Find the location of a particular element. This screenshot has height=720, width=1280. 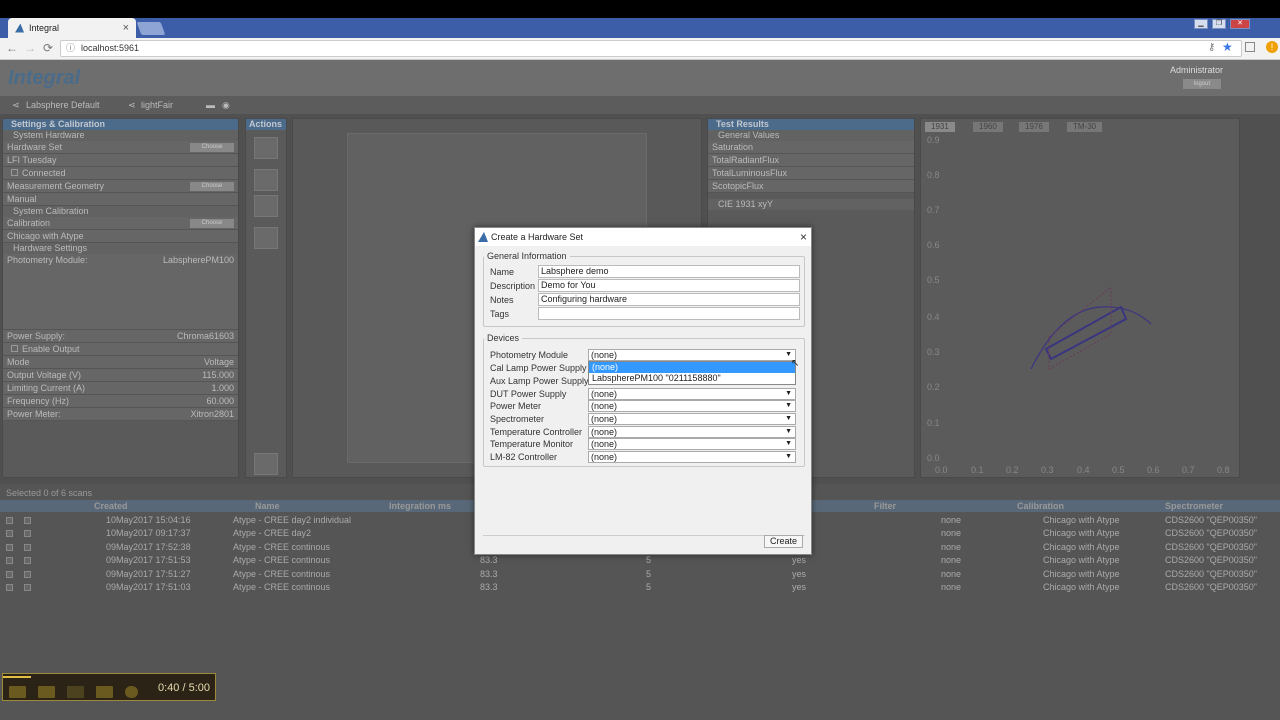

create-button: Create is located at coordinates (783, 541).